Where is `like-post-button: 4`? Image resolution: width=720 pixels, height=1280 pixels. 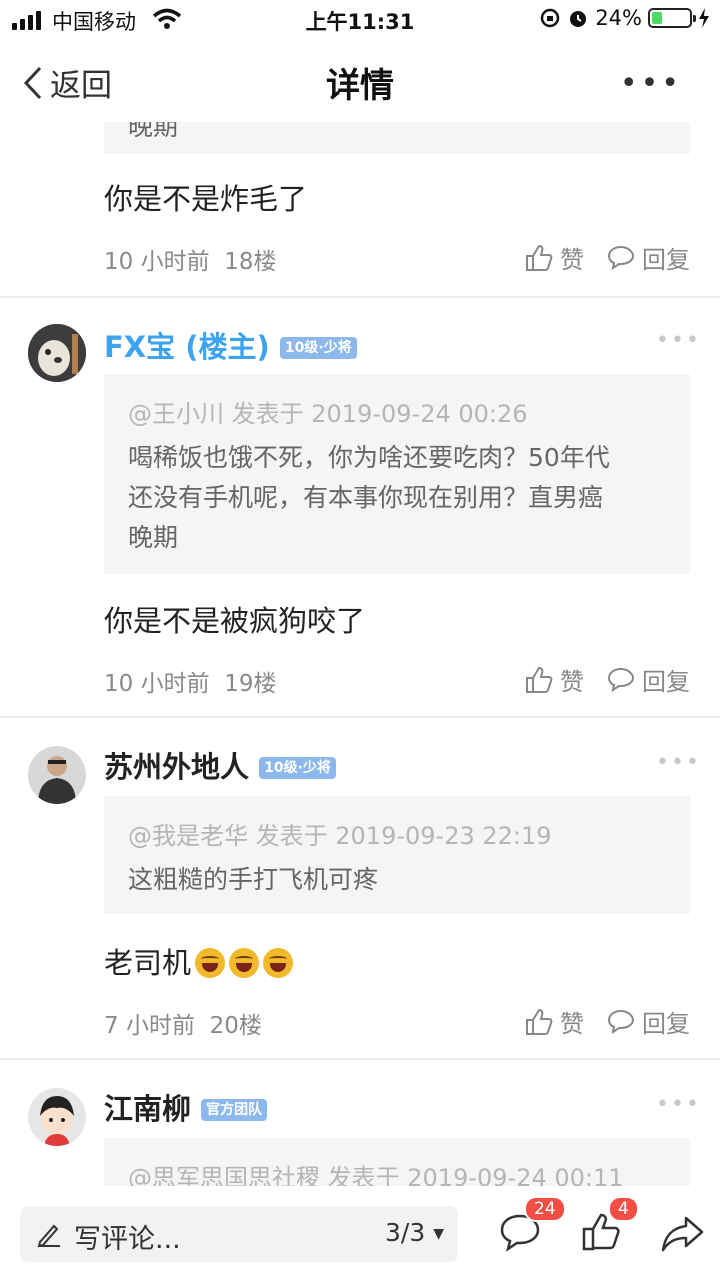
like-post-button: 4 is located at coordinates (609, 1226).